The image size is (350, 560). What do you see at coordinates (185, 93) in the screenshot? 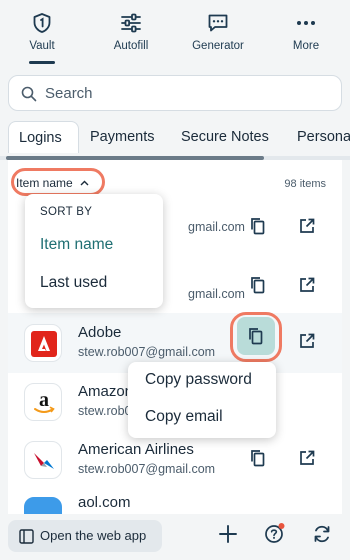
I see `search-input` at bounding box center [185, 93].